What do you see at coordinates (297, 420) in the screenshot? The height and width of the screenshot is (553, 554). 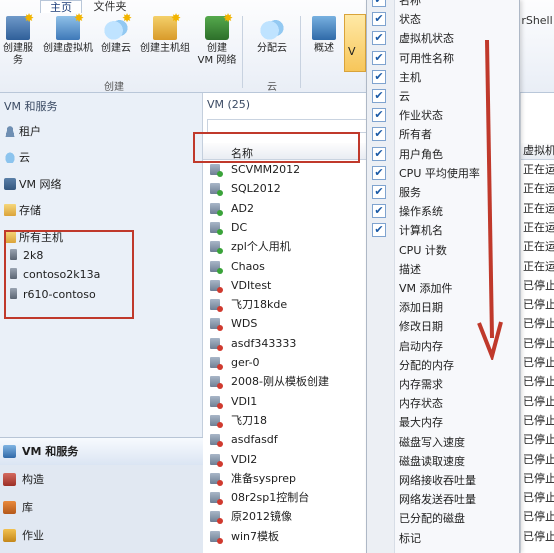 I see `table-row: 飞刀18` at bounding box center [297, 420].